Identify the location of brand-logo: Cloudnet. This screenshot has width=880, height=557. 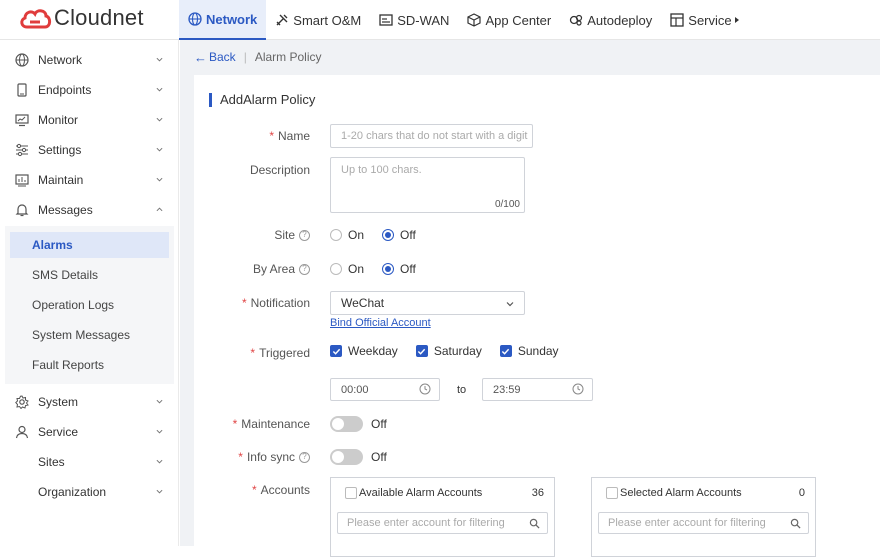
(81, 18).